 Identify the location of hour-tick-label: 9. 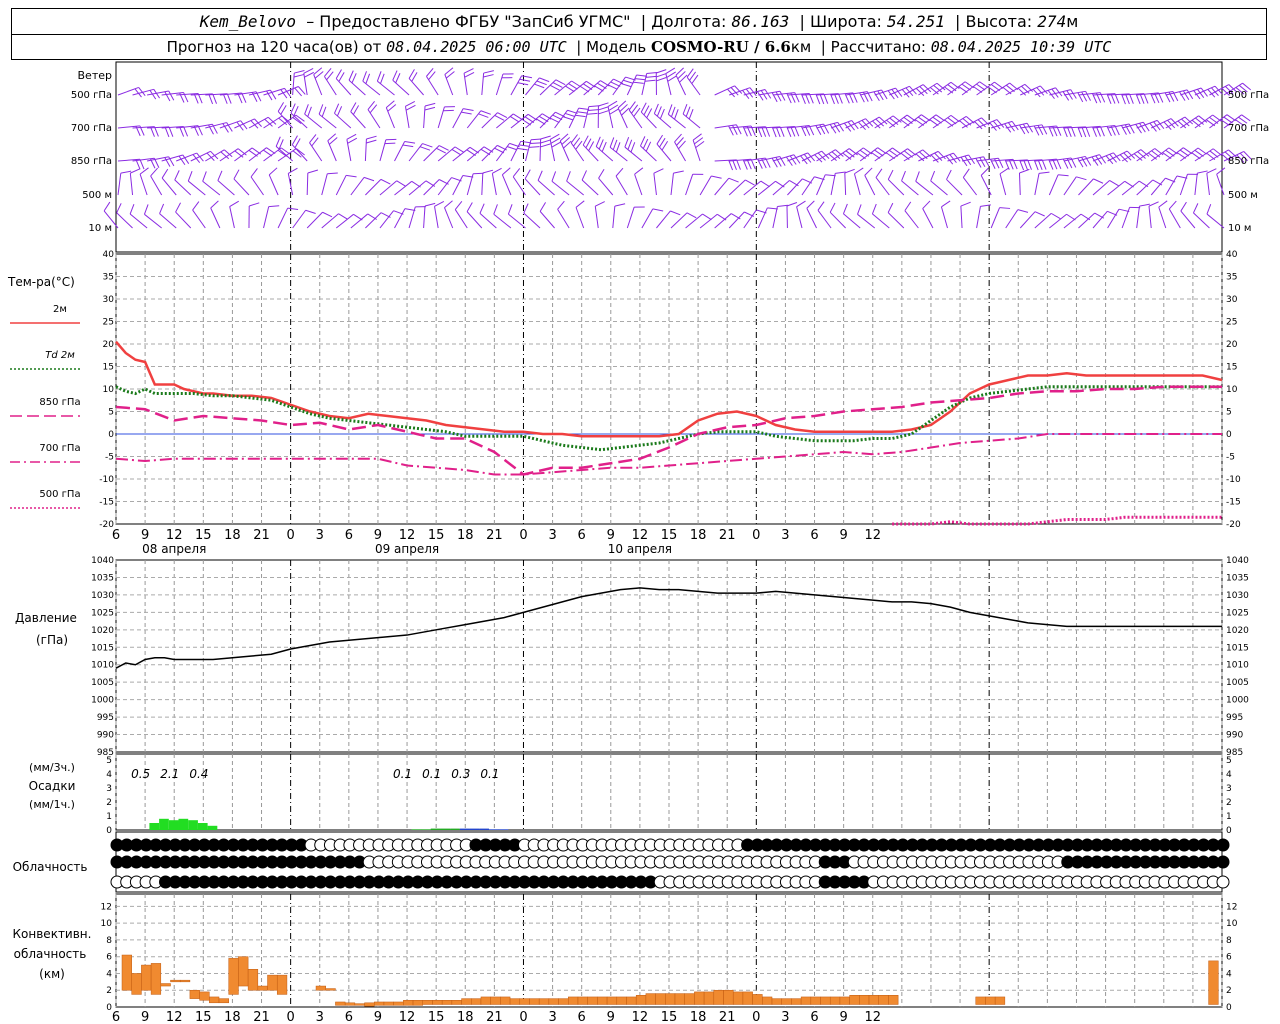
(611, 1017).